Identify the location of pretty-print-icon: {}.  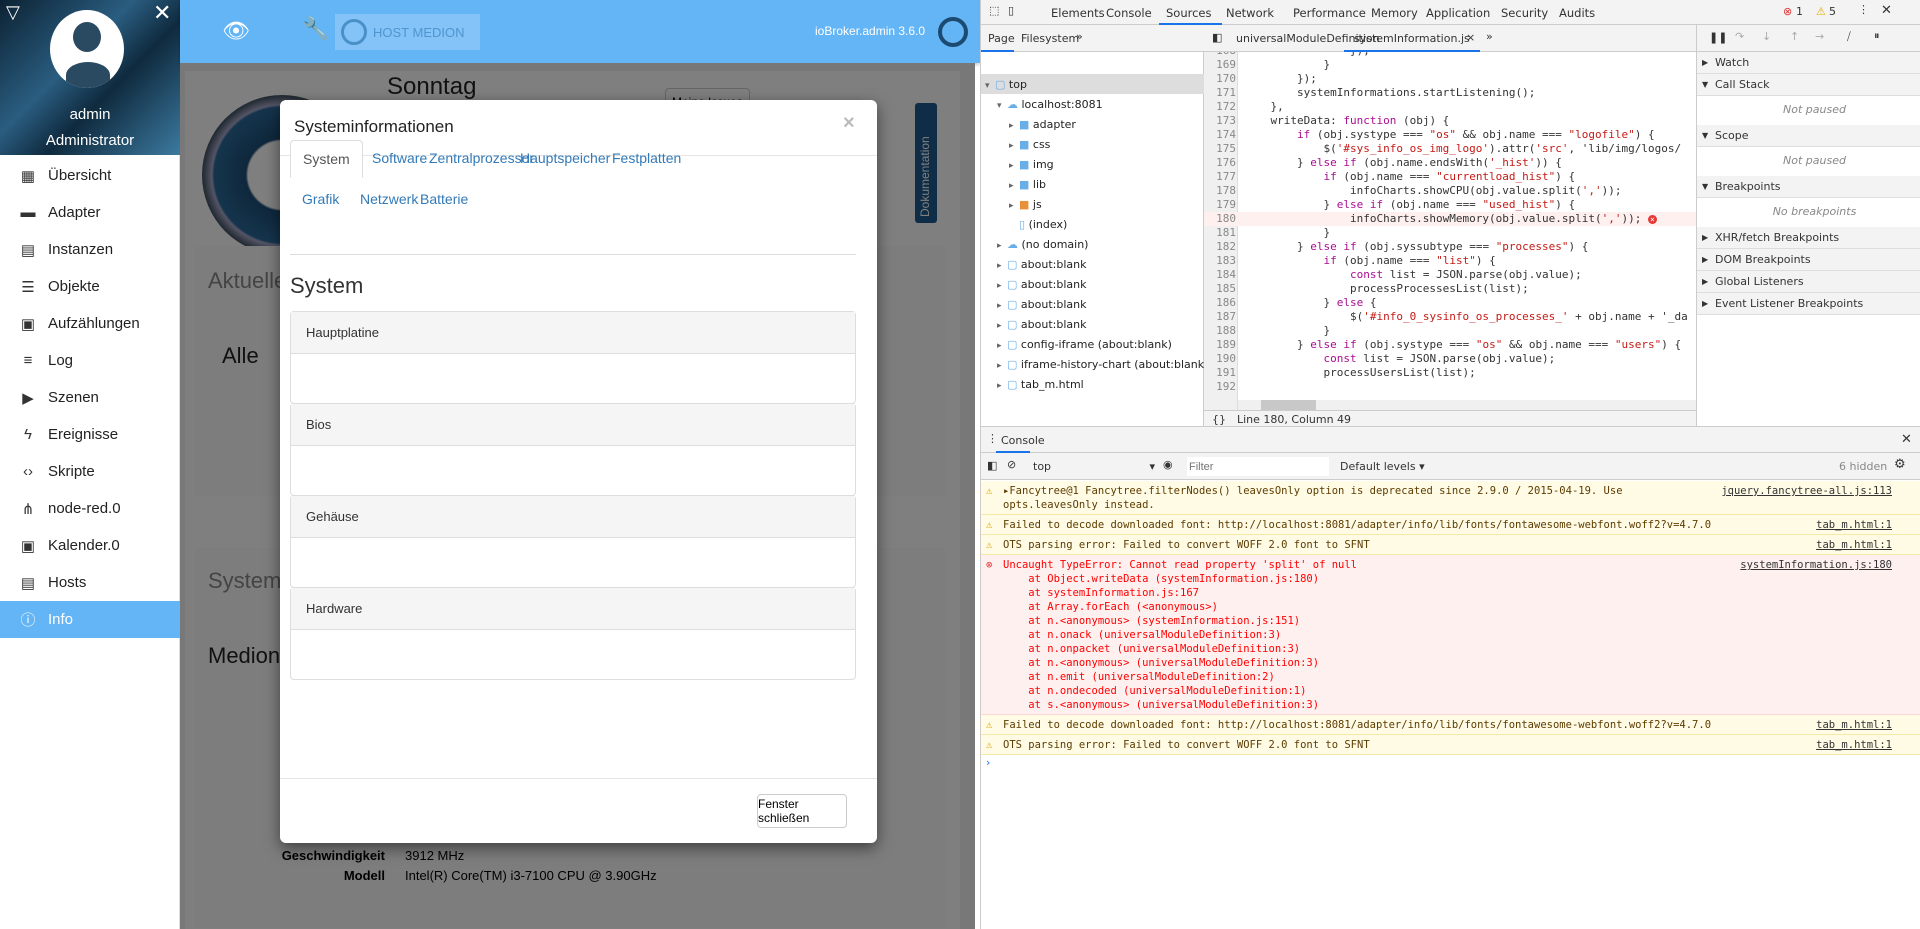
(1219, 419).